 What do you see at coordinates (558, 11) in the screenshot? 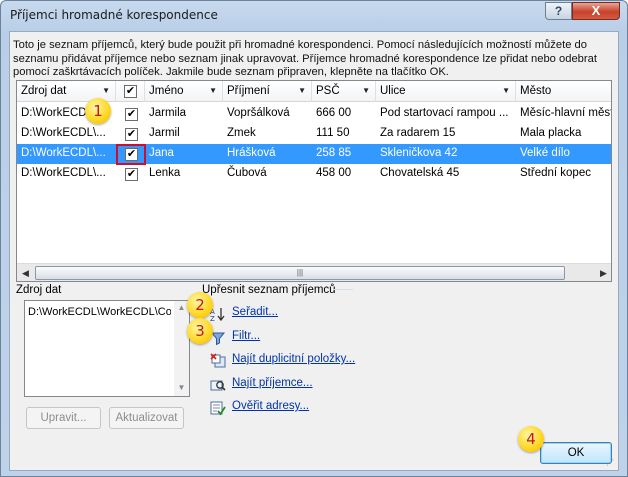
I see `help-button: ?` at bounding box center [558, 11].